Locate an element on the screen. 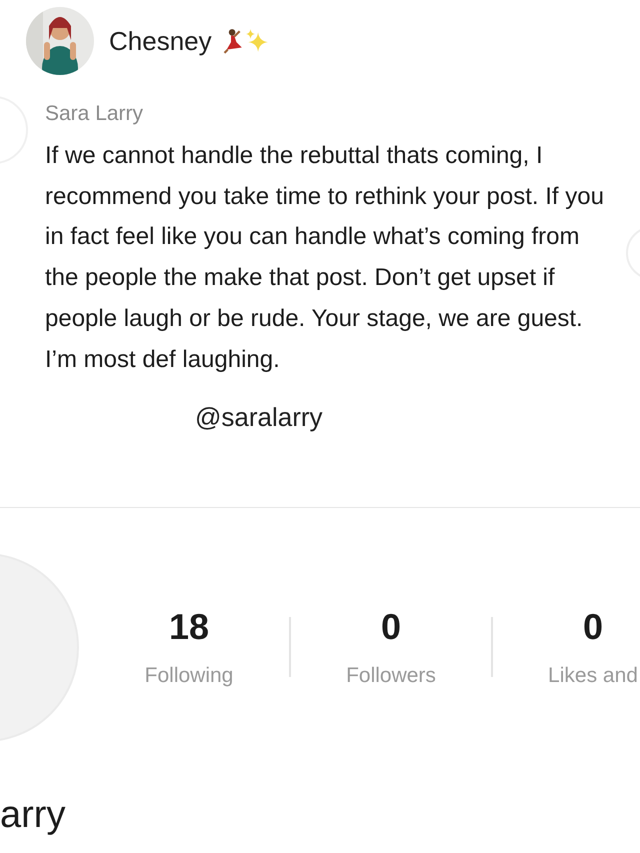 The image size is (640, 853). stat-label: Followers is located at coordinates (391, 676).